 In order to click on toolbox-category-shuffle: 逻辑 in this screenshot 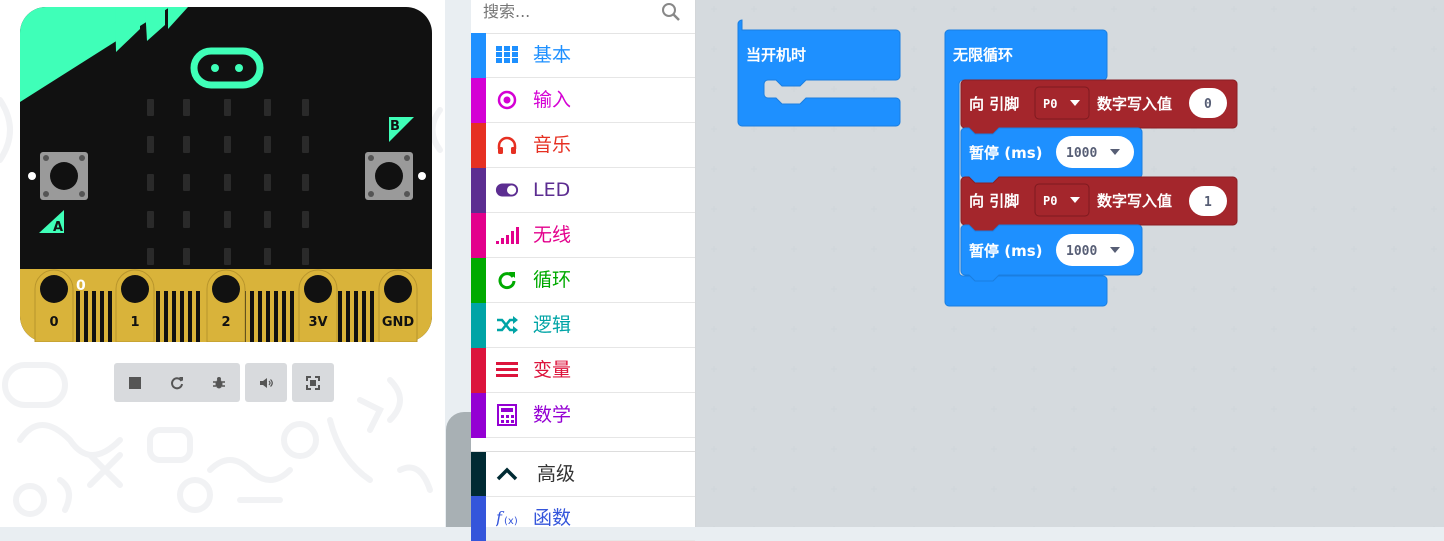, I will do `click(583, 325)`.